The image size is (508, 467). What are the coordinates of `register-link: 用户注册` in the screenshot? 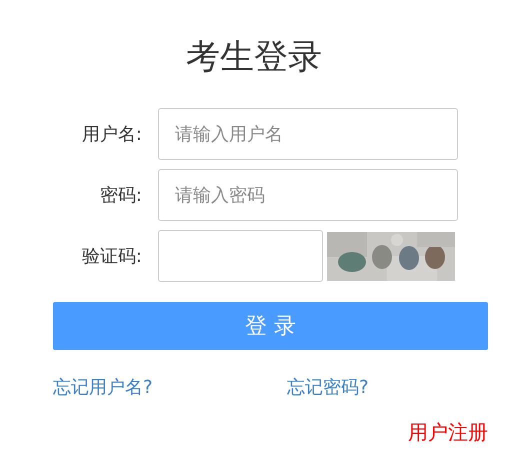 It's located at (448, 432).